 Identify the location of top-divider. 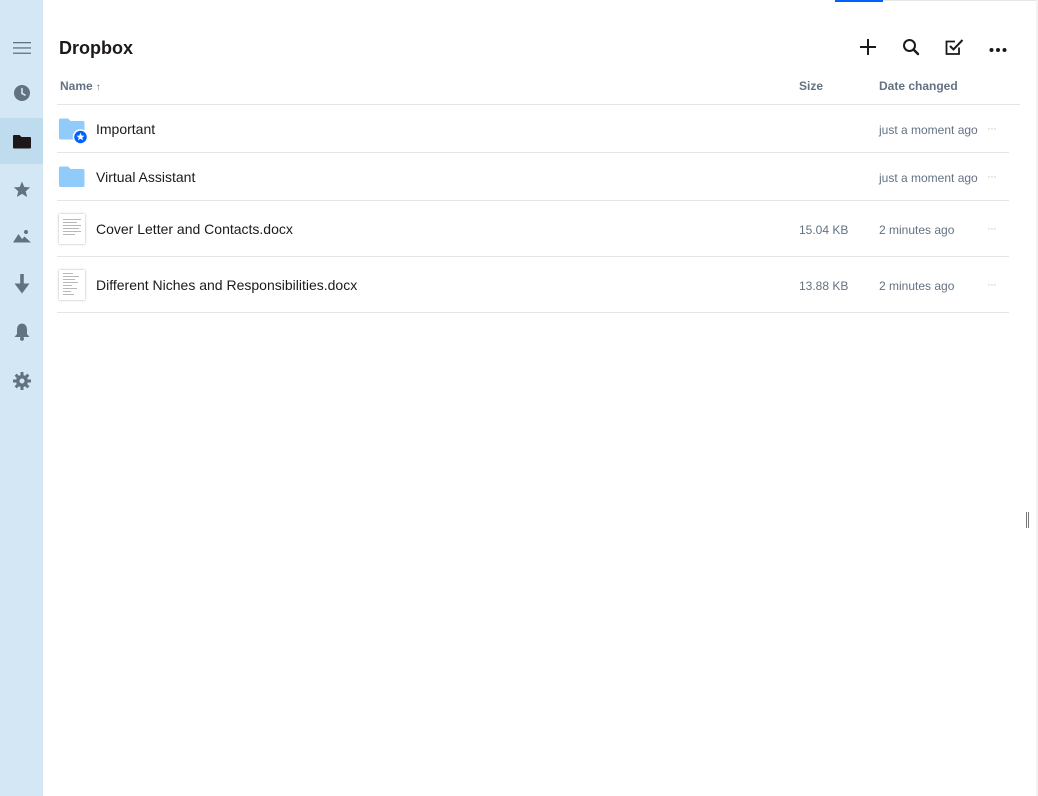
(960, 0).